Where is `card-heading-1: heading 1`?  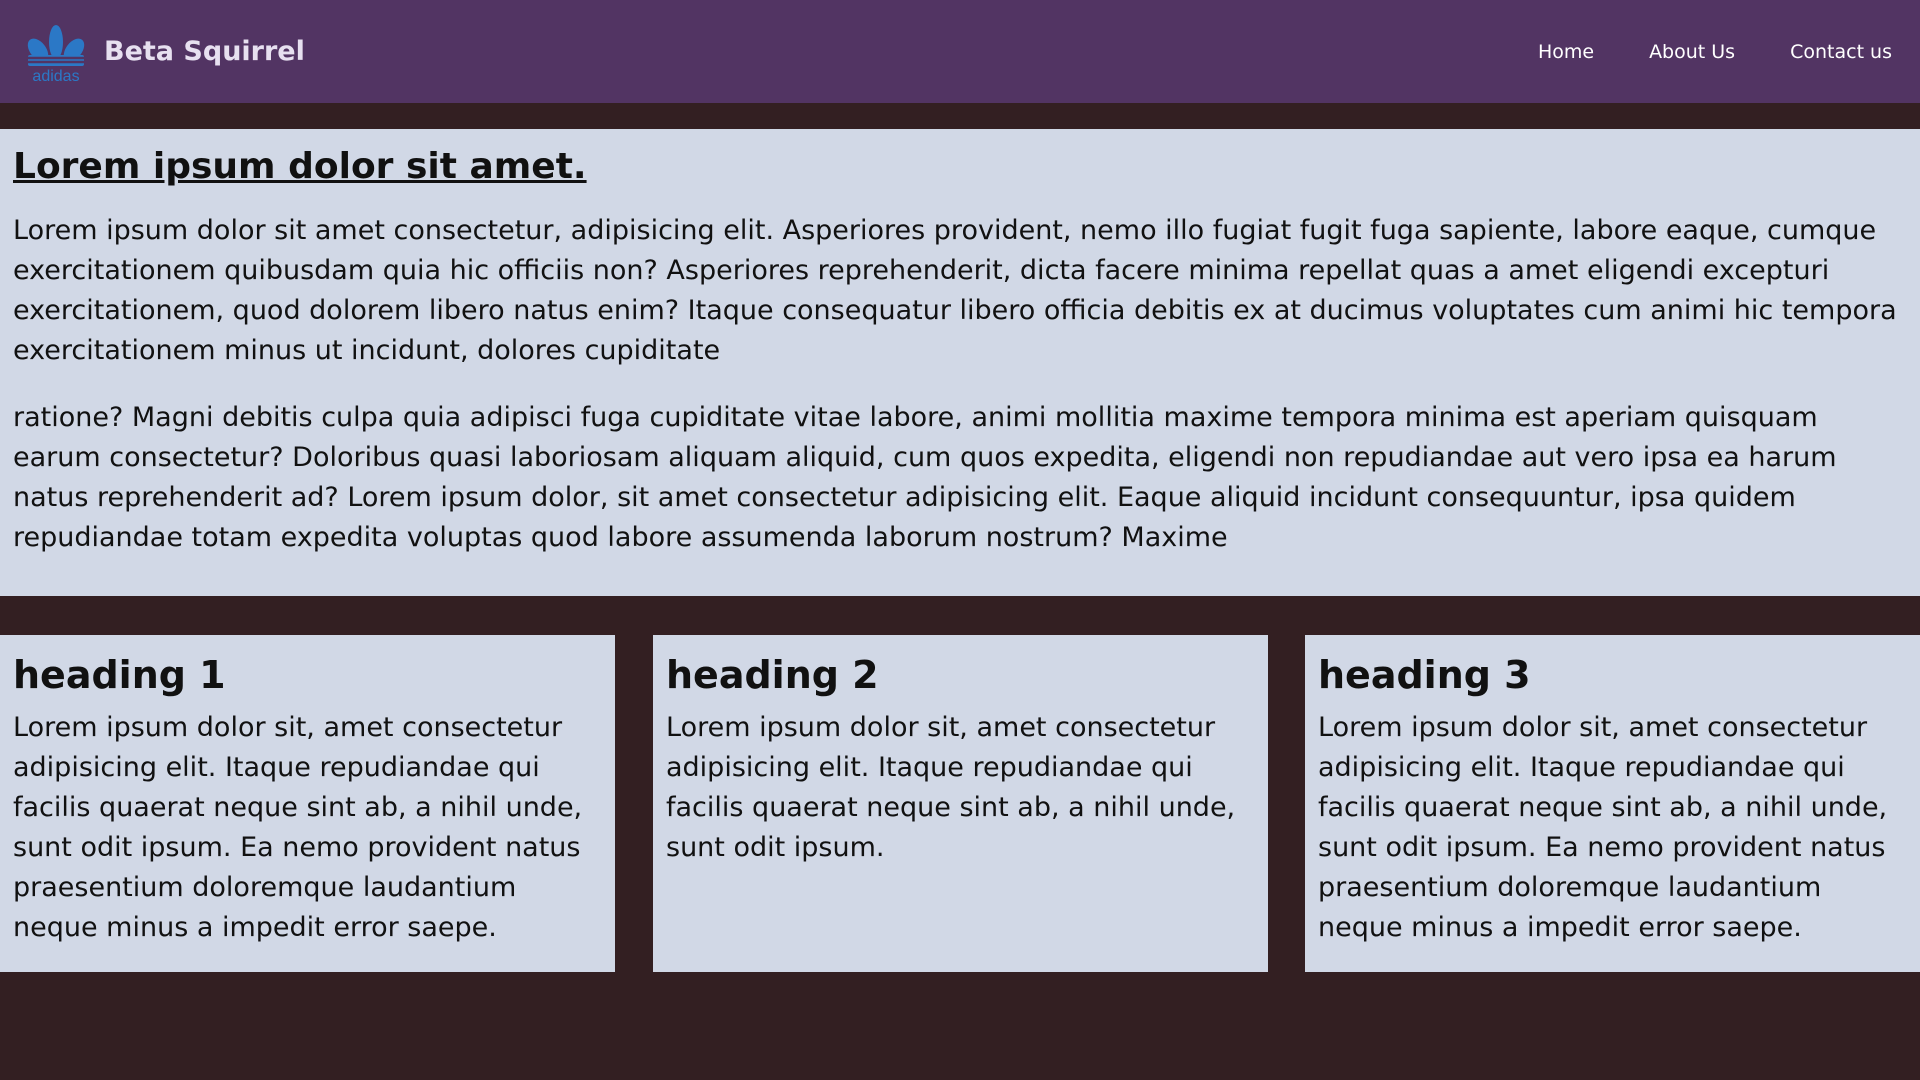 card-heading-1: heading 1 is located at coordinates (119, 675).